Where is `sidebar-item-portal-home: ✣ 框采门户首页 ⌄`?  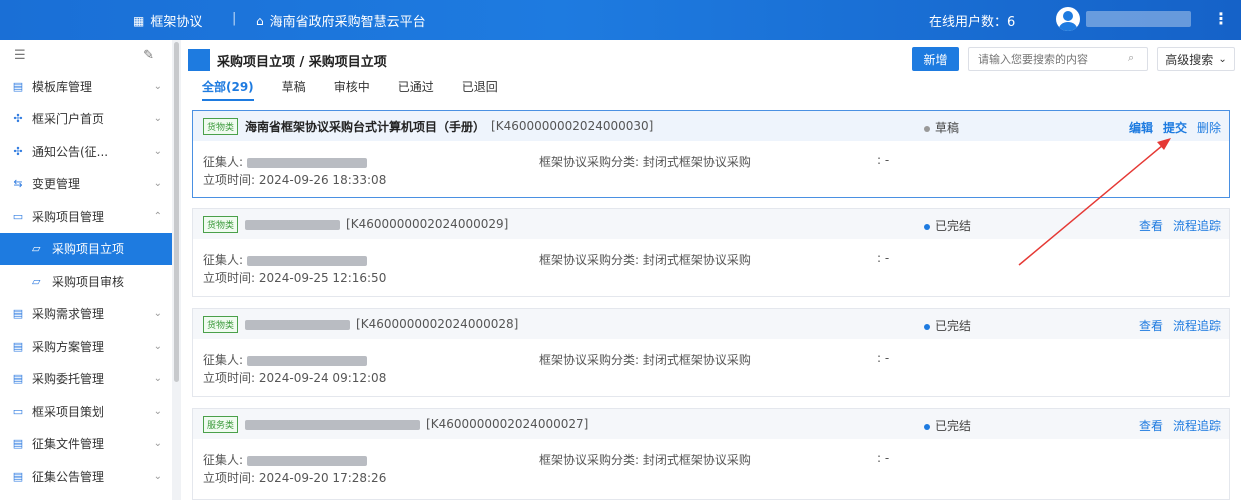 sidebar-item-portal-home: ✣ 框采门户首页 ⌄ is located at coordinates (86, 119).